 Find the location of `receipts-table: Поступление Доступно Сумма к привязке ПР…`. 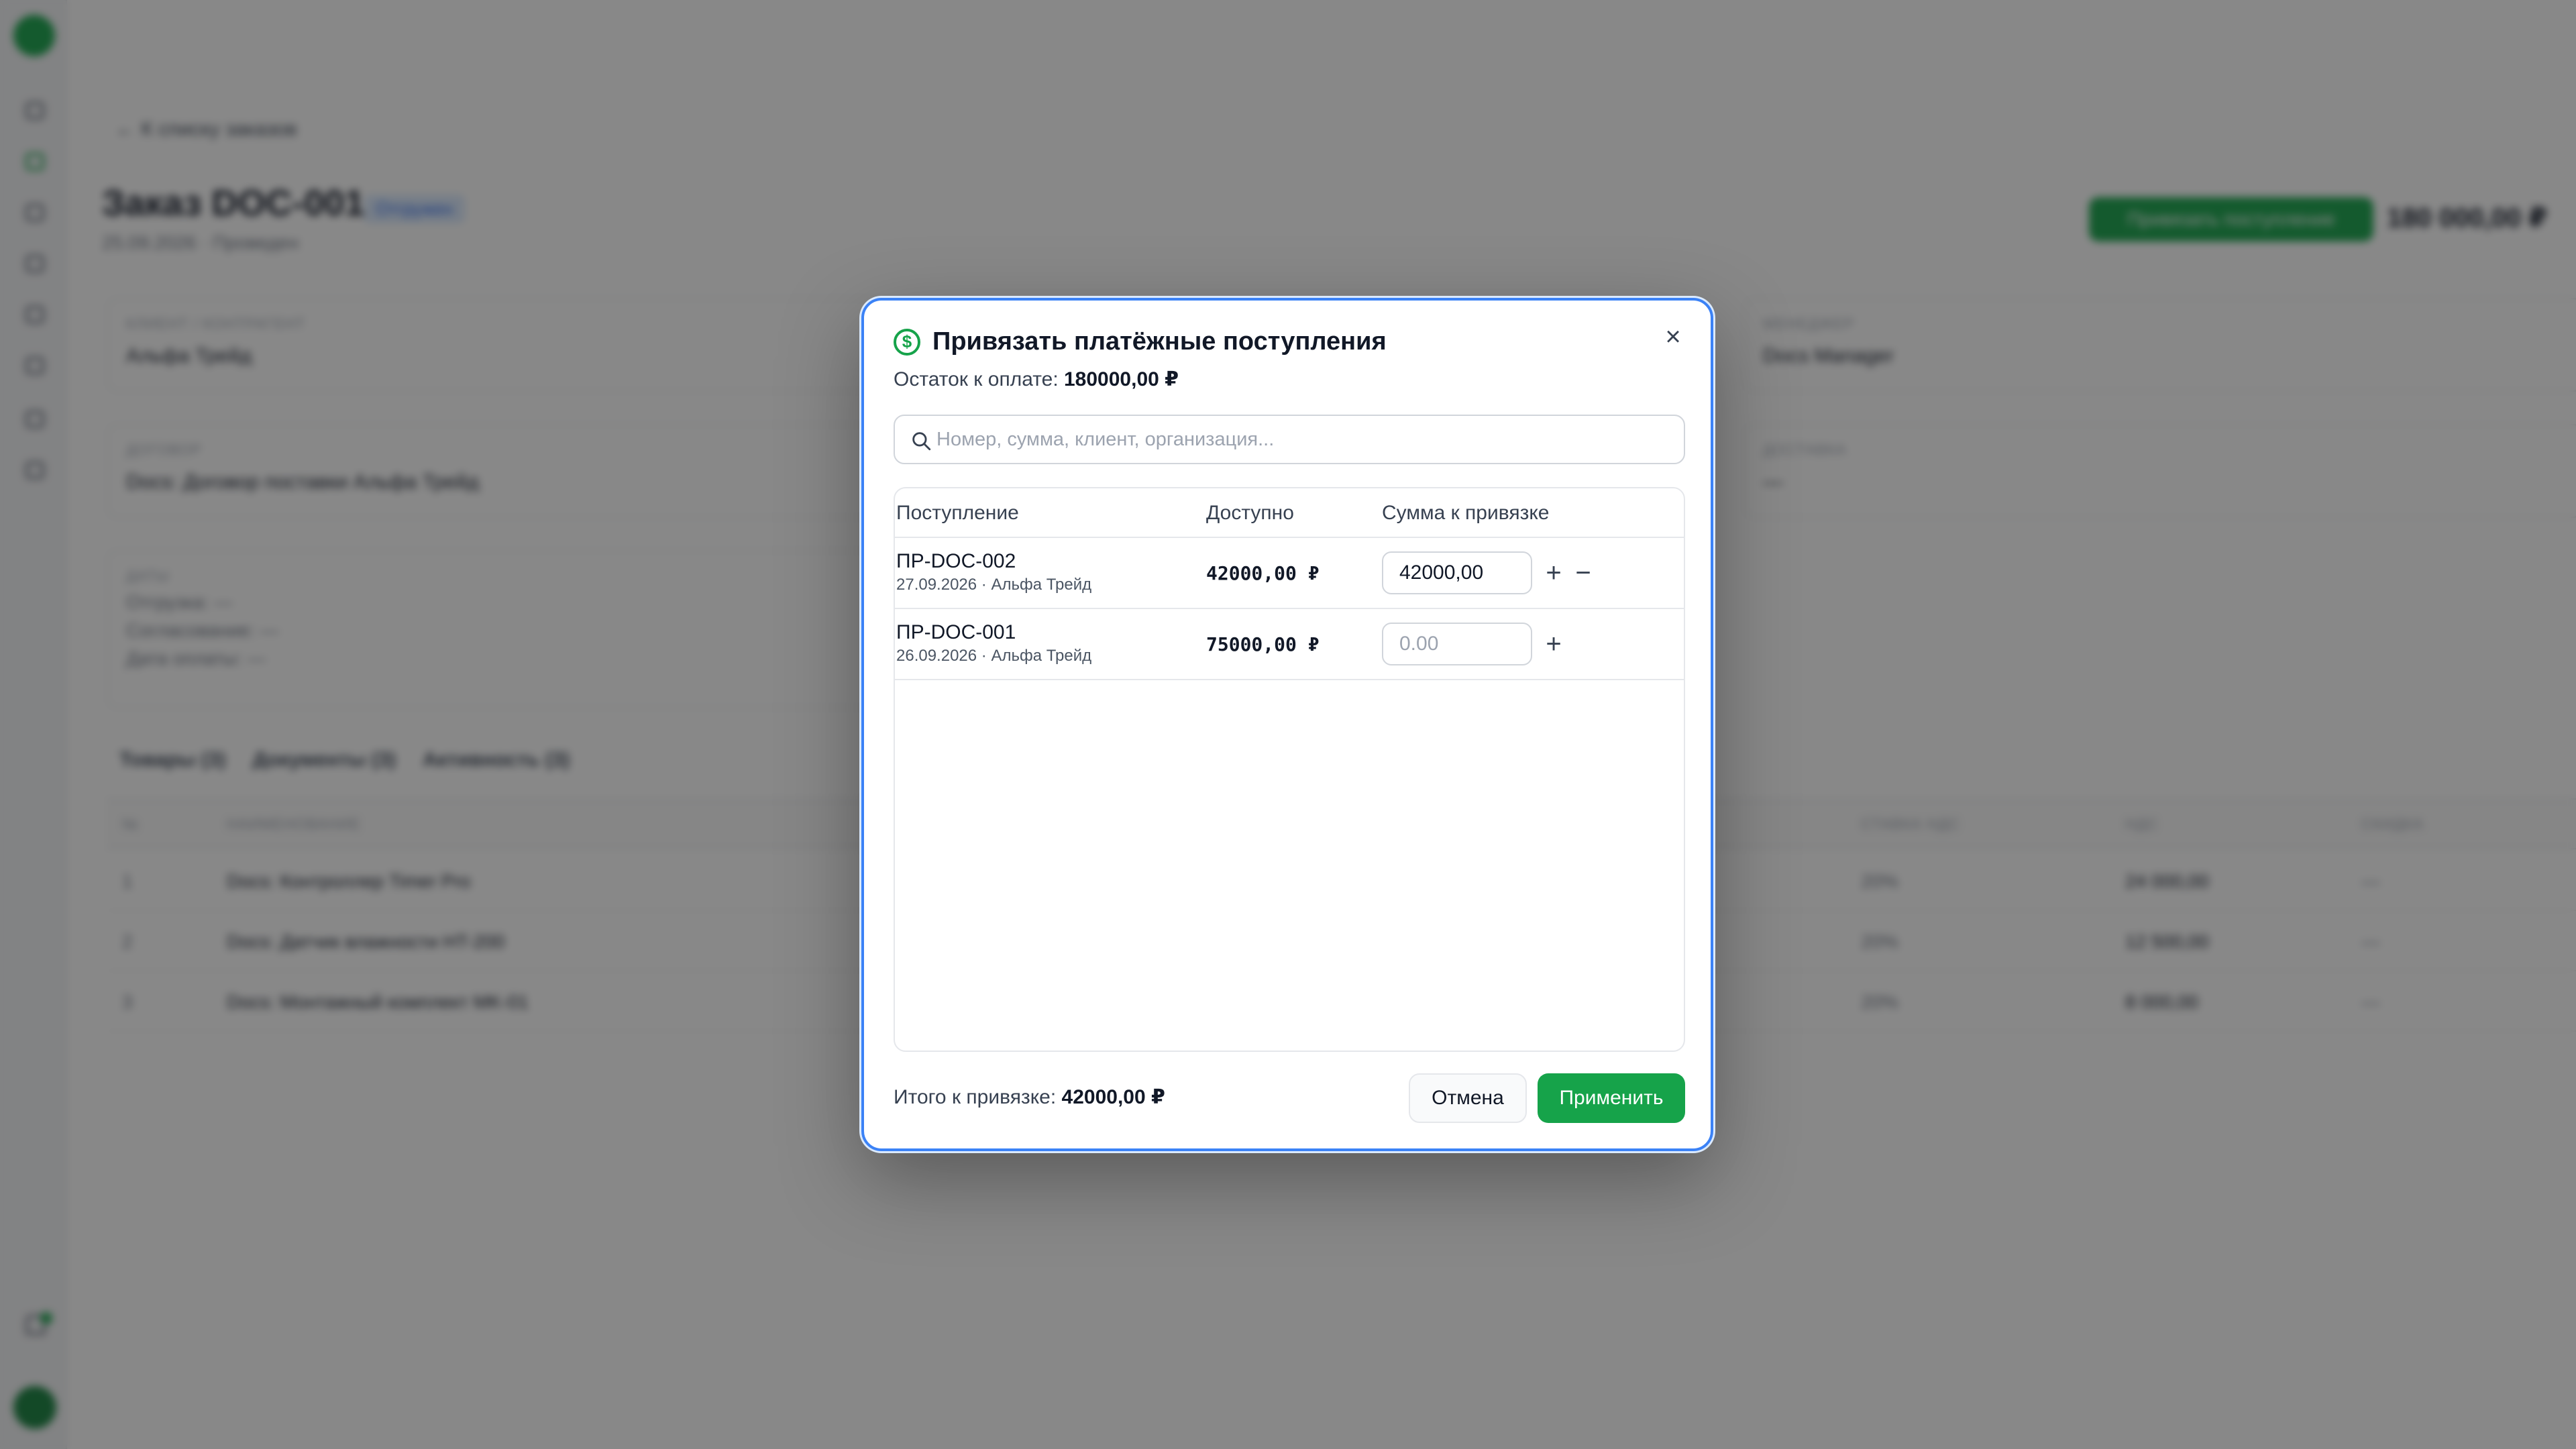

receipts-table: Поступление Доступно Сумма к привязке ПР… is located at coordinates (1289, 769).